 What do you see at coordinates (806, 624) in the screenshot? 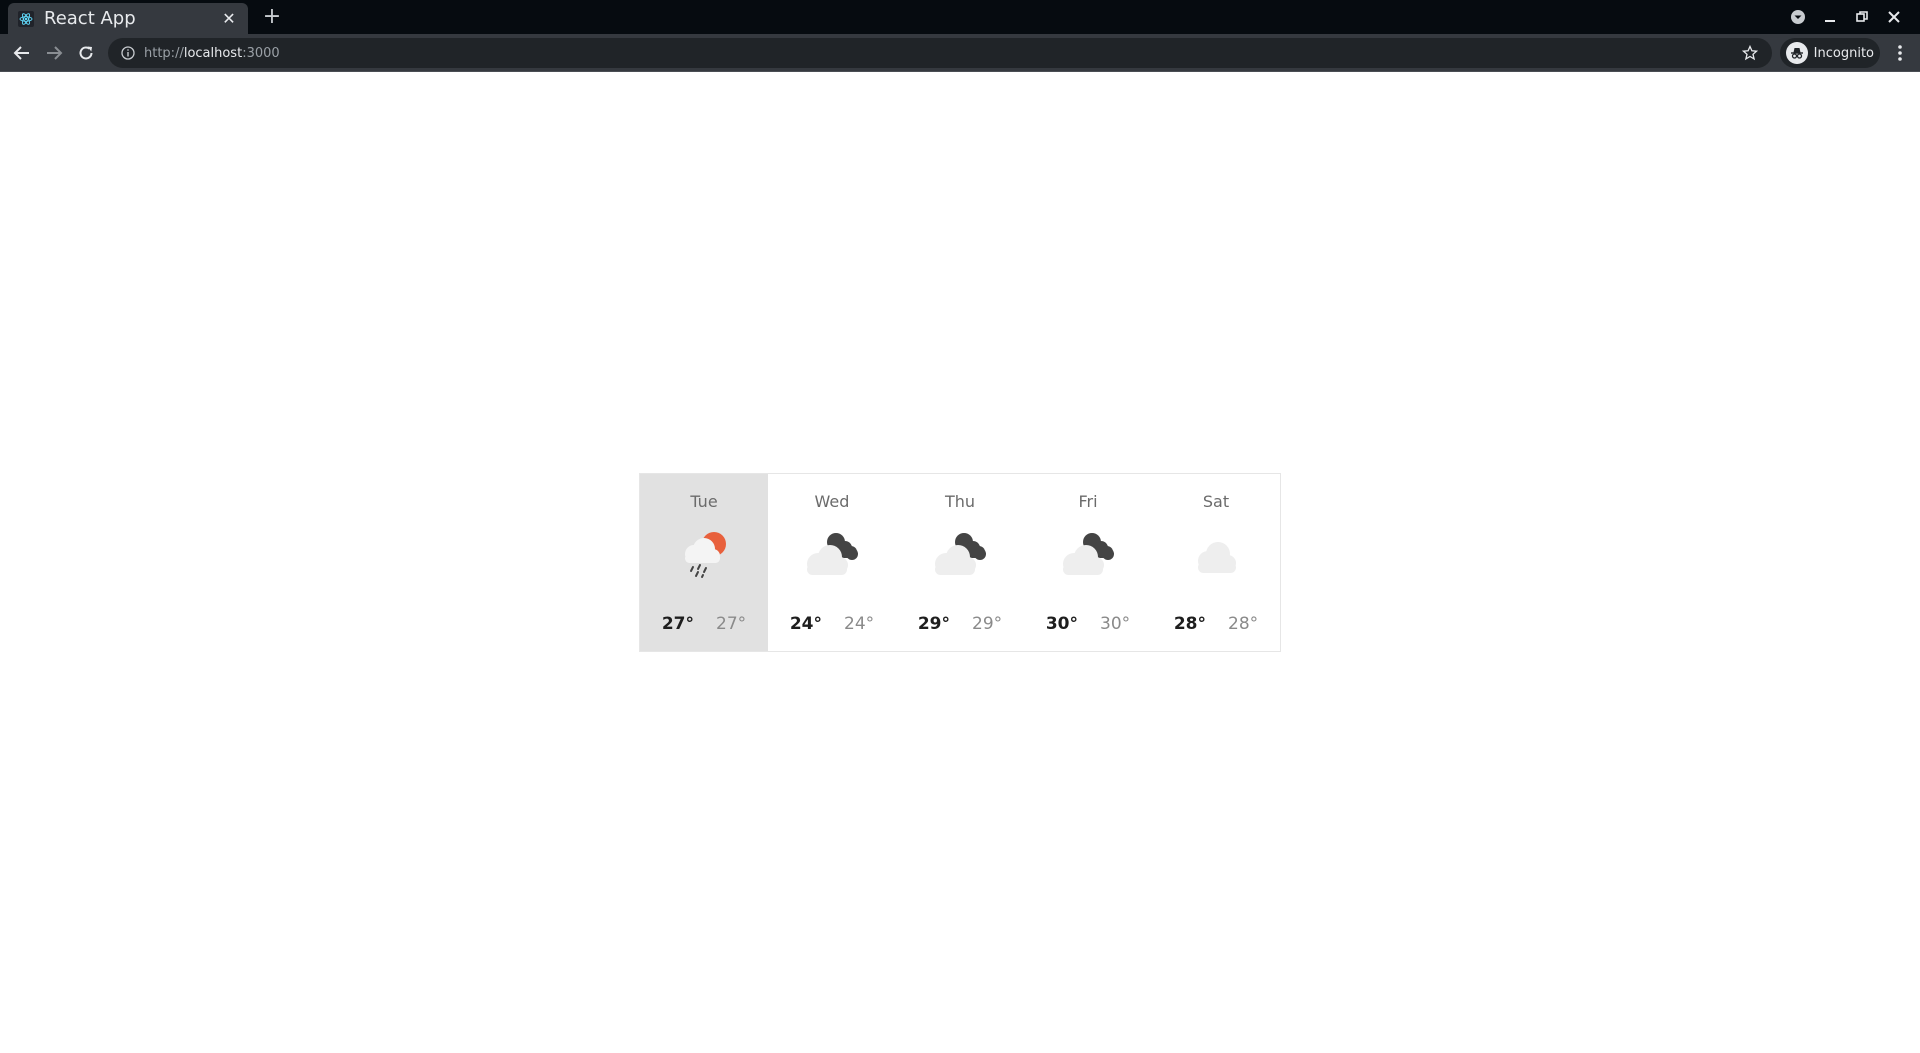
I see `max-temperature: 24°` at bounding box center [806, 624].